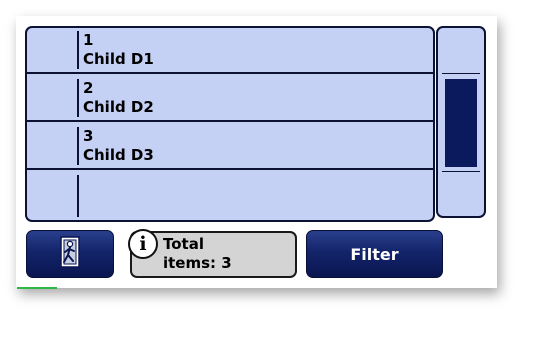  What do you see at coordinates (118, 155) in the screenshot?
I see `list-item-label: Child D3` at bounding box center [118, 155].